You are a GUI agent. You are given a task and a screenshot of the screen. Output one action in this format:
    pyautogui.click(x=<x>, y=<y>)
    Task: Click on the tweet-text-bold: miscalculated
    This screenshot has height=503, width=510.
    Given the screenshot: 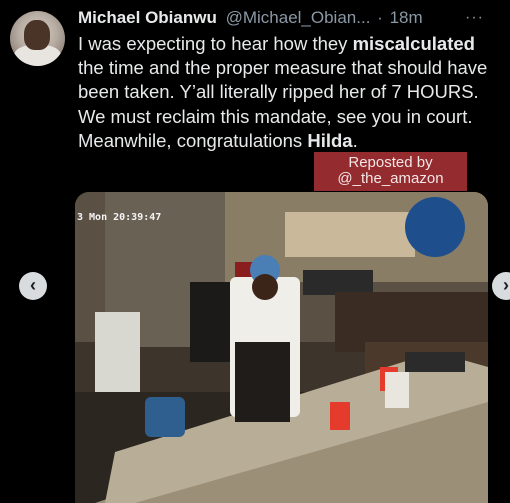 What is the action you would take?
    pyautogui.click(x=413, y=43)
    